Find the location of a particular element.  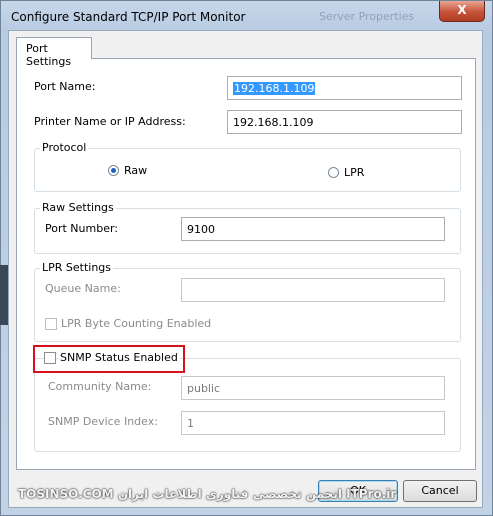

close-button: X is located at coordinates (462, 11).